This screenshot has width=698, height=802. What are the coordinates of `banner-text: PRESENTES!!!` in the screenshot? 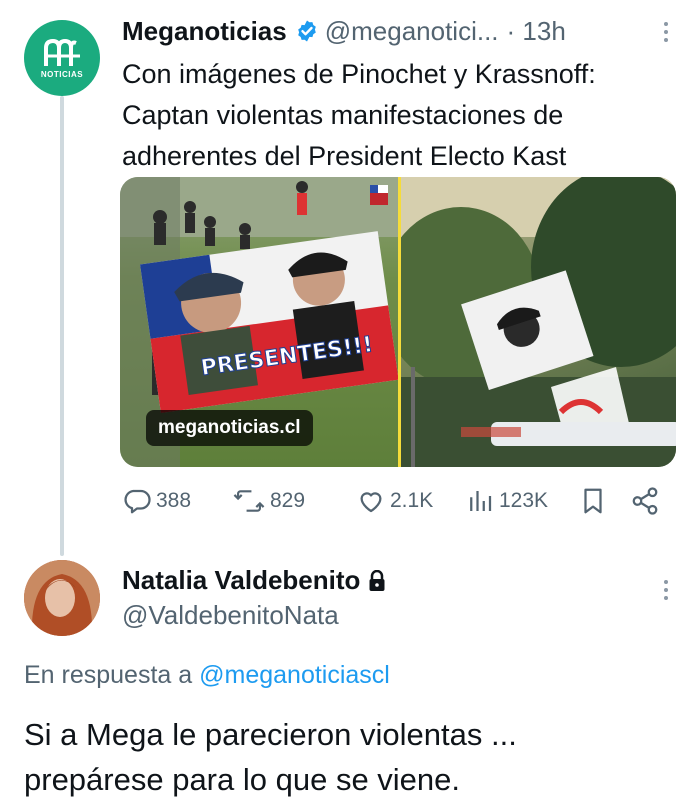 It's located at (286, 356).